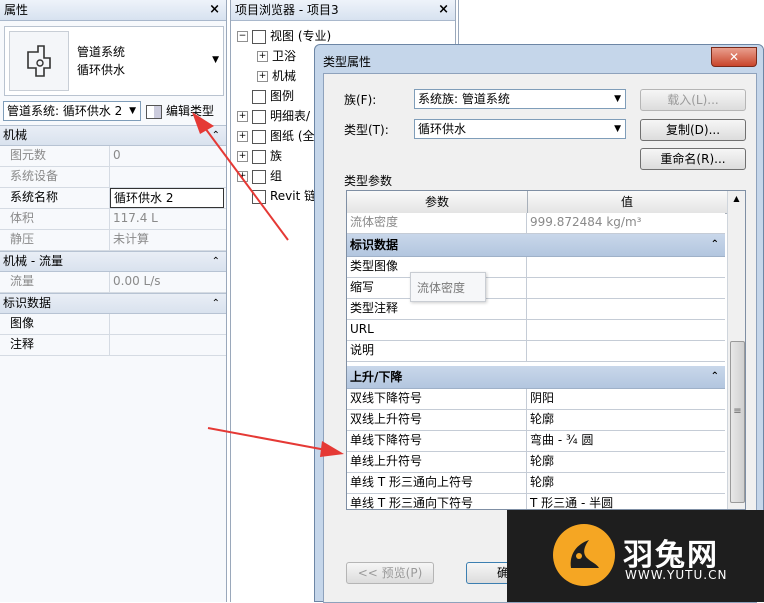 The width and height of the screenshot is (764, 603). I want to click on brand-url: WWW.YUTU.CN, so click(676, 575).